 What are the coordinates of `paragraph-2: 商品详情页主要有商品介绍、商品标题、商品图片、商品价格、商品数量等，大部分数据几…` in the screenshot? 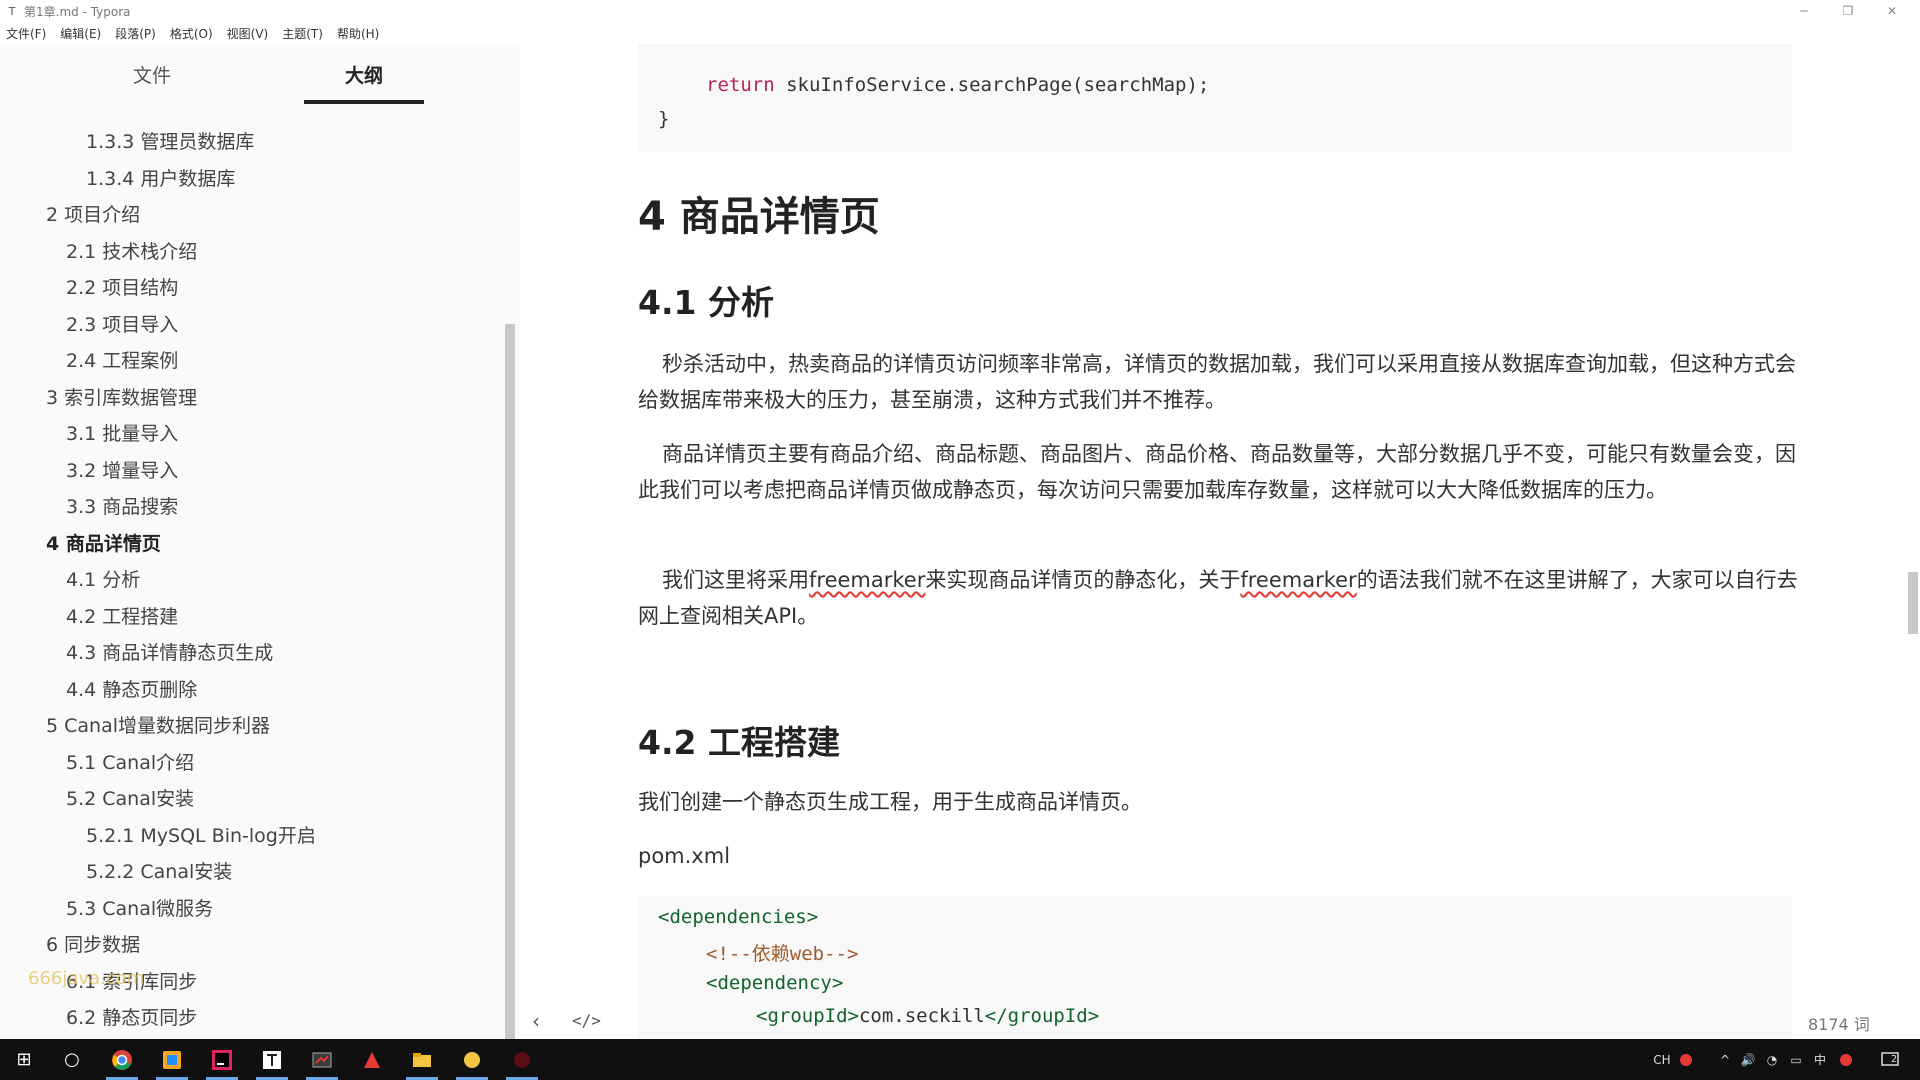 It's located at (1218, 472).